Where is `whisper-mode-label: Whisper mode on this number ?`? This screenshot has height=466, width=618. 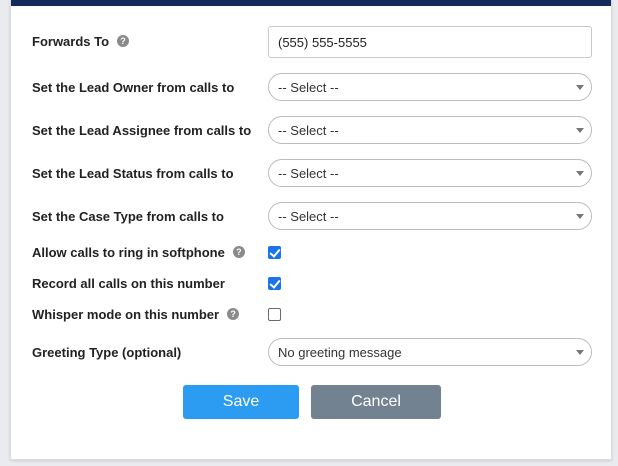 whisper-mode-label: Whisper mode on this number ? is located at coordinates (136, 314).